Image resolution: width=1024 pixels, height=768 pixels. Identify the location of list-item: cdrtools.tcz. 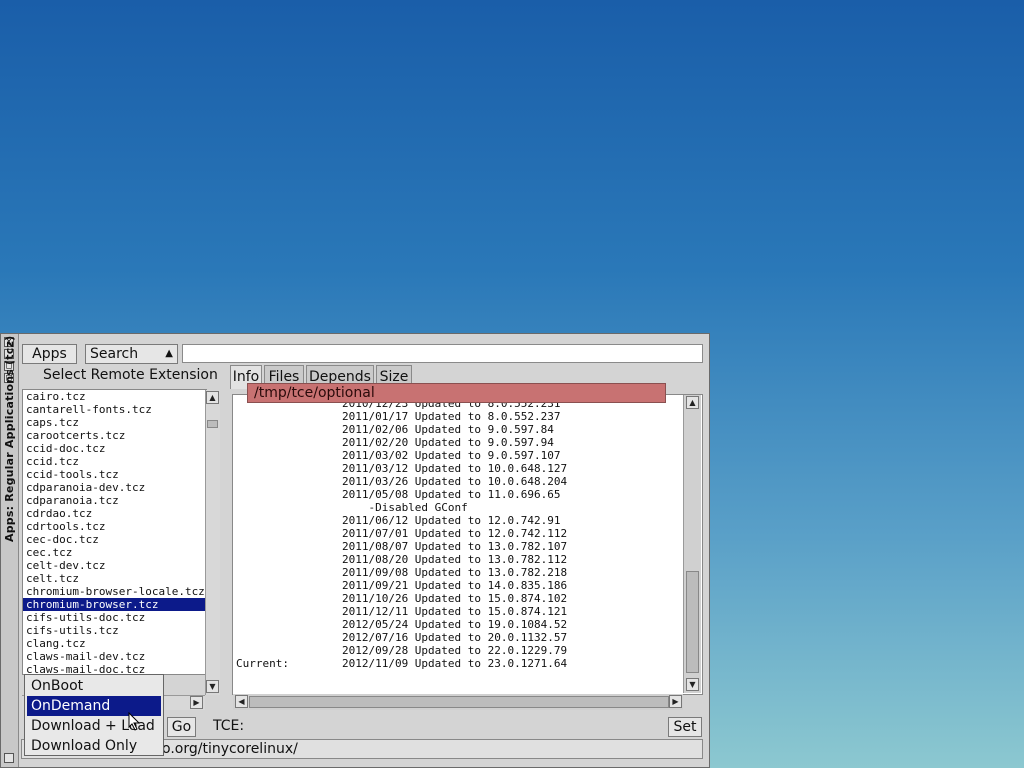
(114, 526).